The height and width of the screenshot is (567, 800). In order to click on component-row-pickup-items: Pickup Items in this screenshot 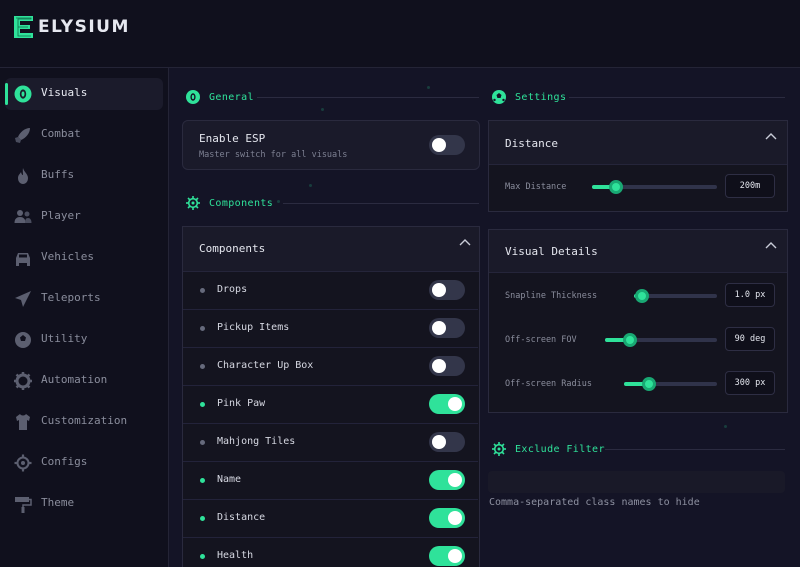, I will do `click(330, 329)`.